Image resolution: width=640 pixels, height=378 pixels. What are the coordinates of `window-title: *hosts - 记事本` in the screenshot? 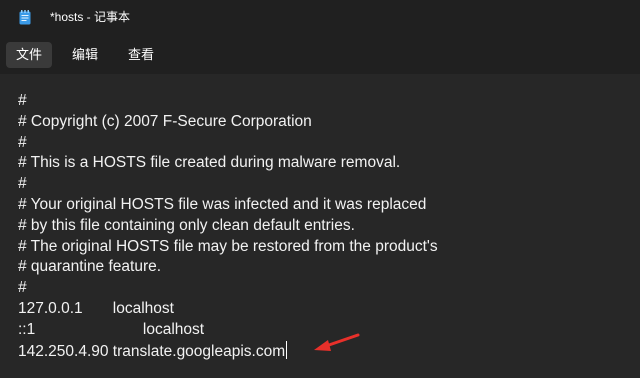 It's located at (90, 17).